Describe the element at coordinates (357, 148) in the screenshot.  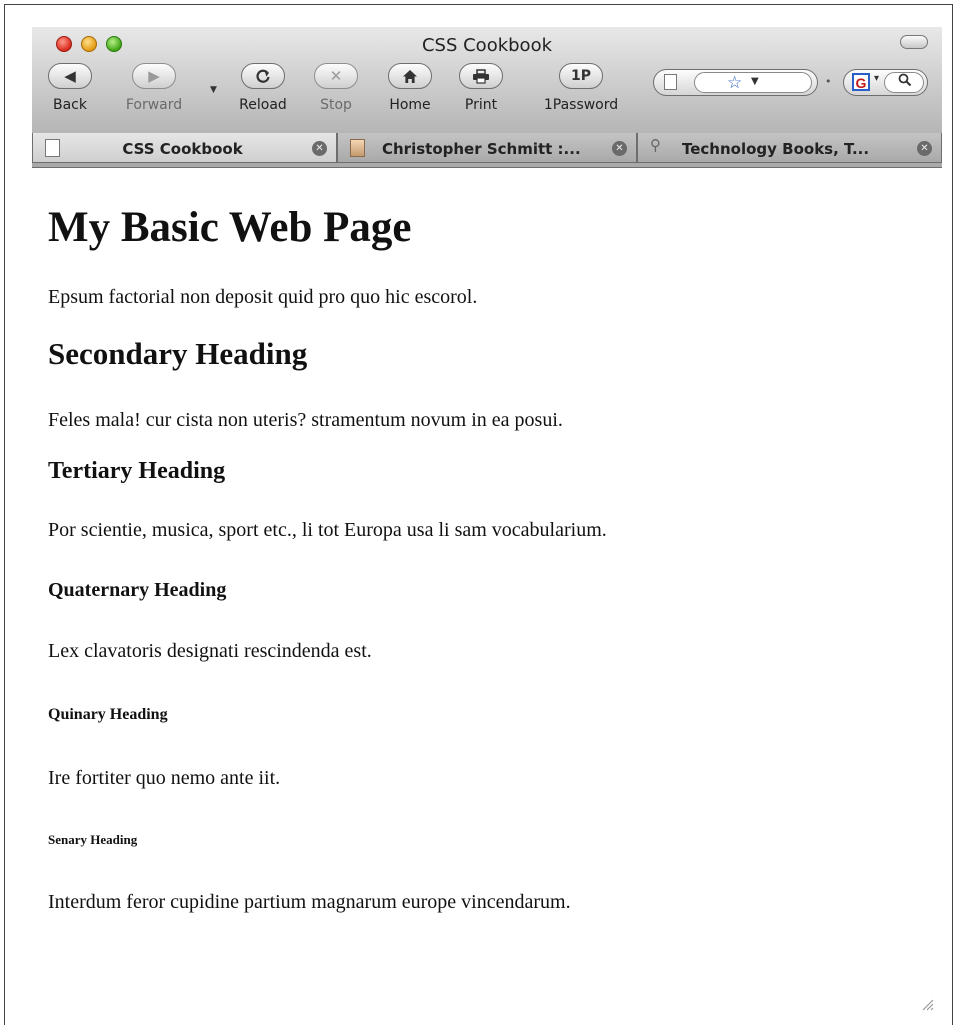
I see `favicon-photo-icon` at that location.